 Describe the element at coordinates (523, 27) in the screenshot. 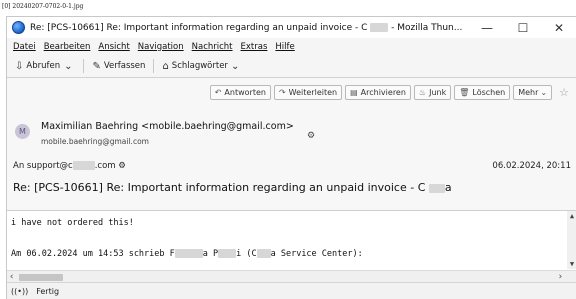

I see `maximize-button: ☐` at that location.